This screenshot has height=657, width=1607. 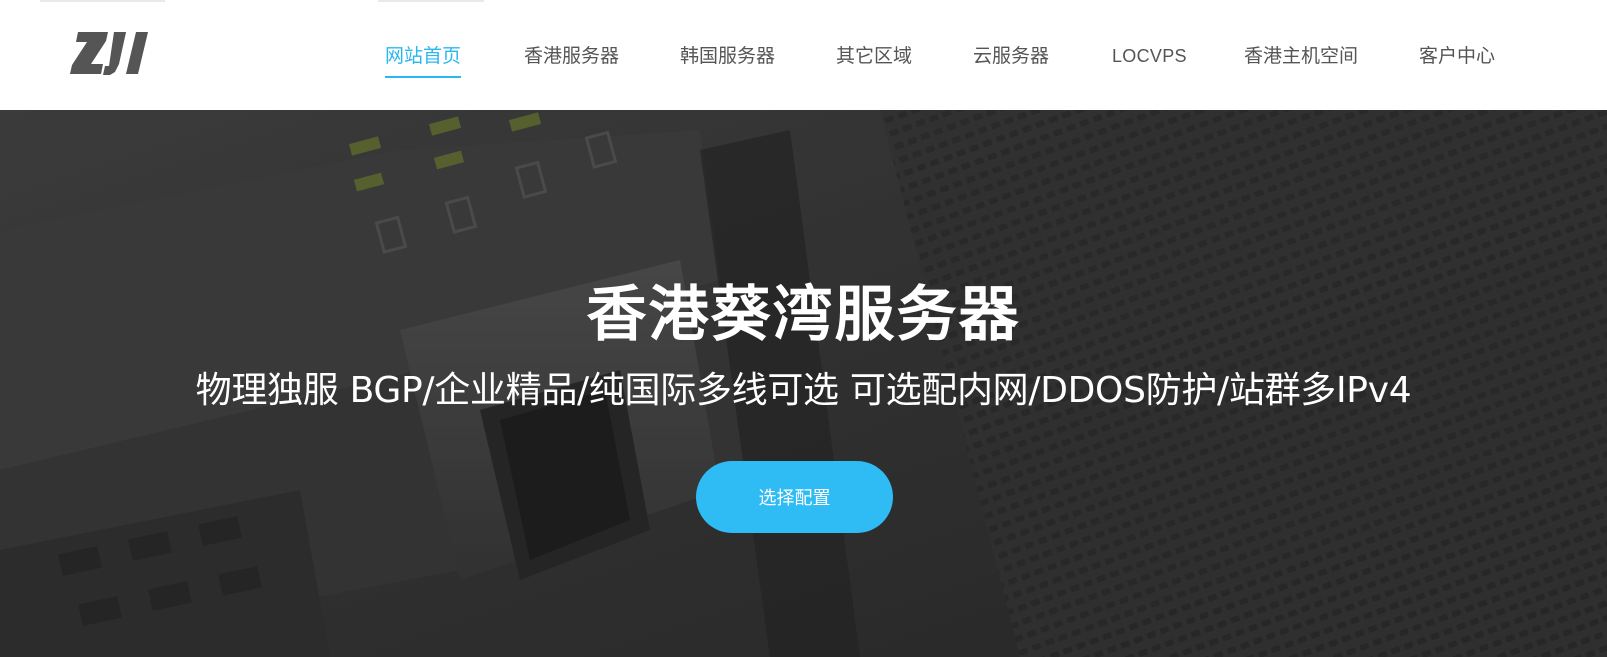 I want to click on nav-item-korea-servers: 韩国服务器, so click(x=727, y=56).